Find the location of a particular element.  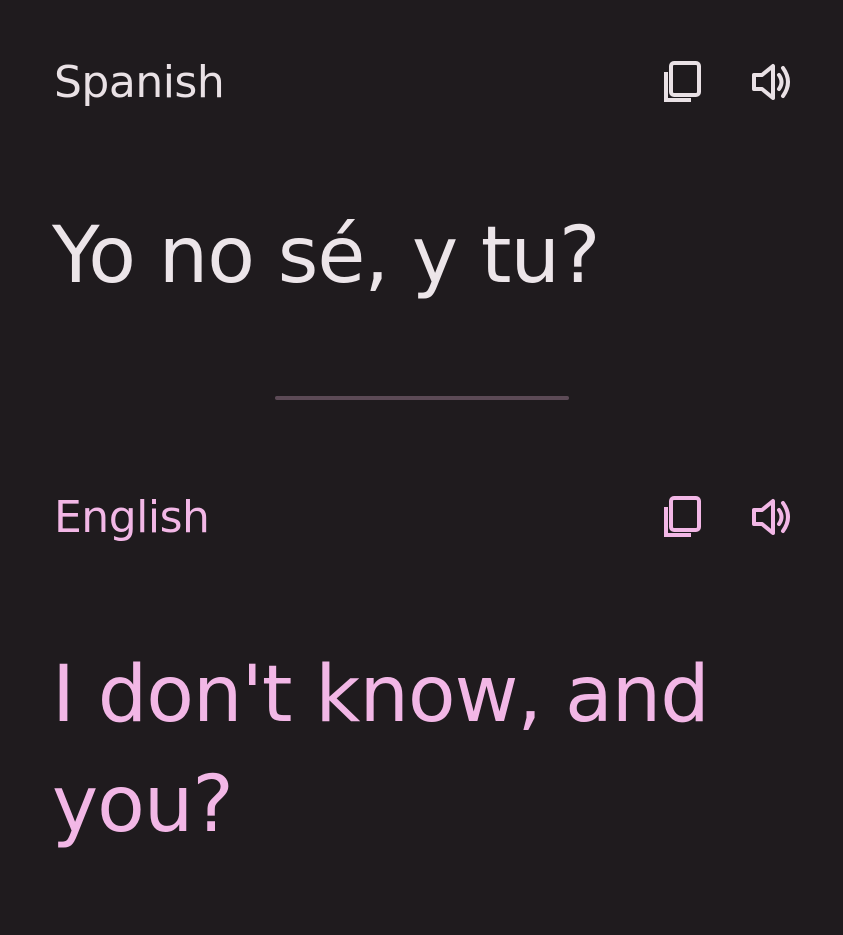

target-listen-button is located at coordinates (773, 517).